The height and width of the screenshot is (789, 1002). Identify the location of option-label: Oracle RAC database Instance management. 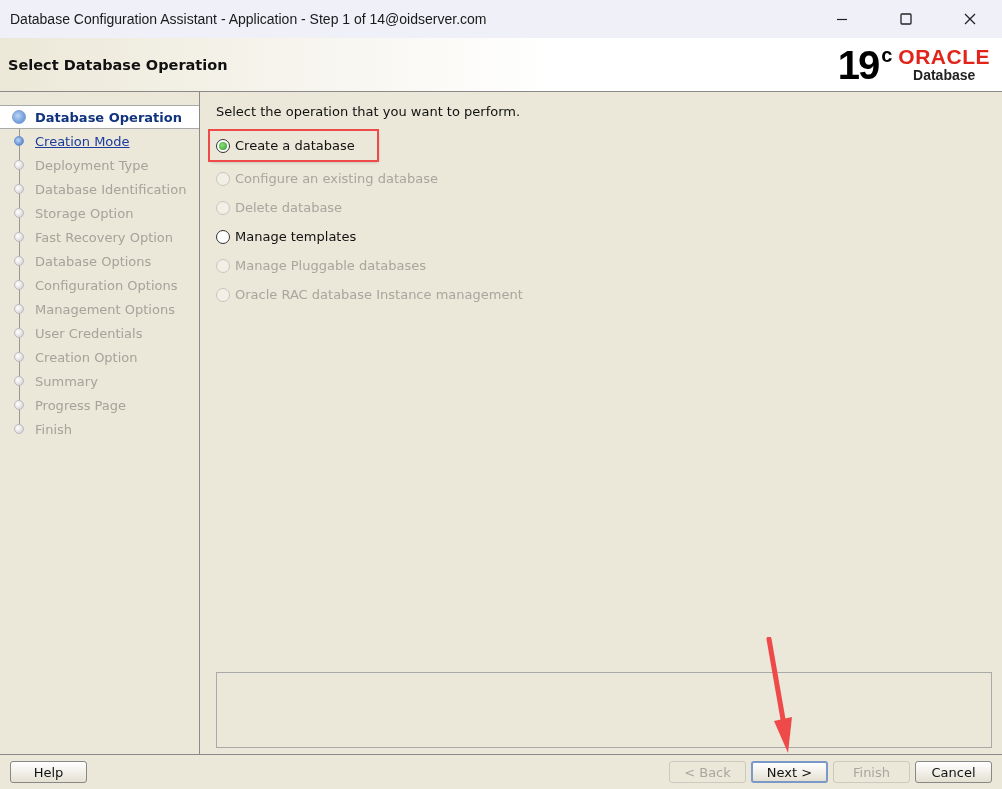
(379, 294).